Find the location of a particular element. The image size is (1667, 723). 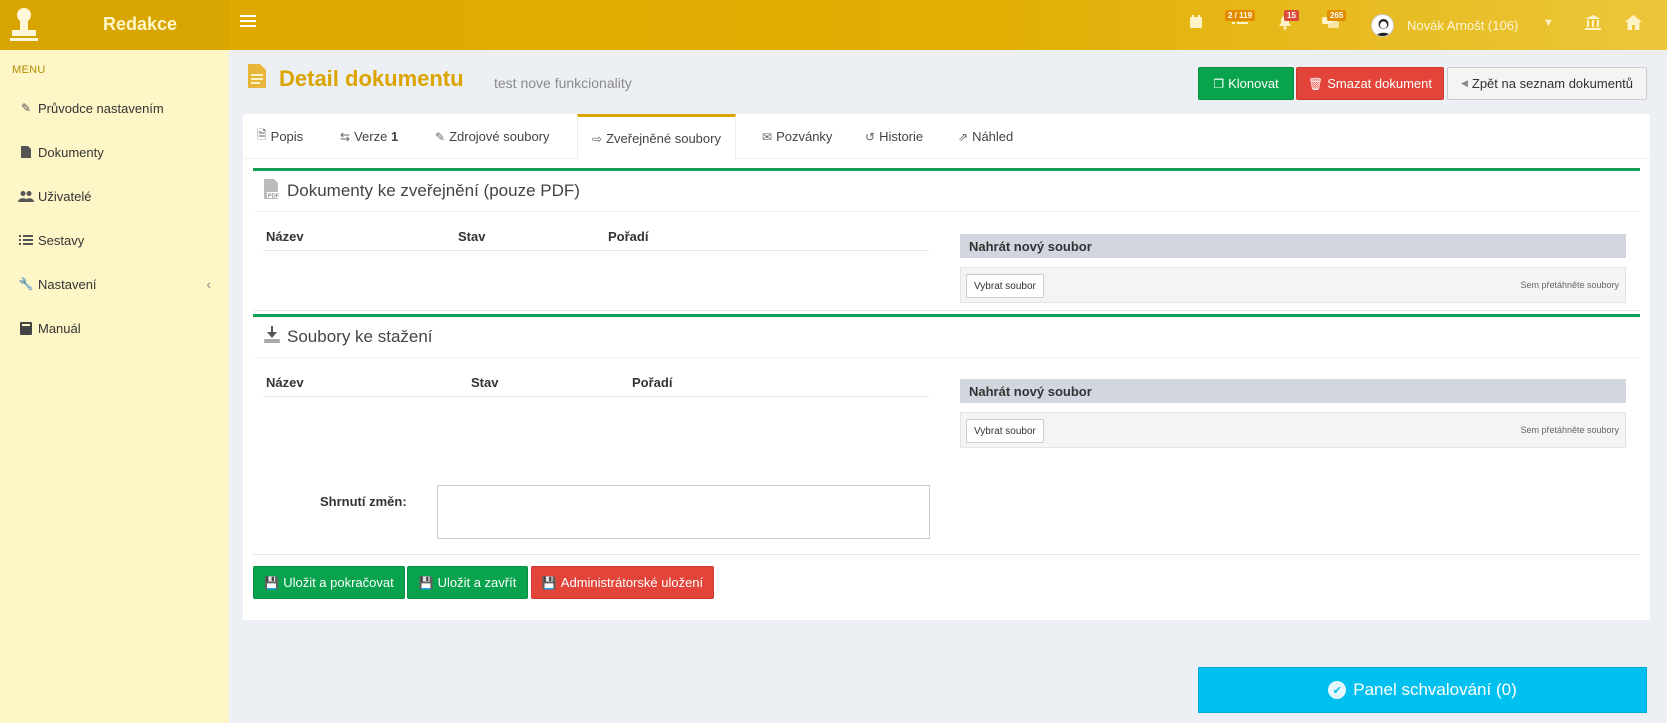

menu-toggle-icon is located at coordinates (248, 22).